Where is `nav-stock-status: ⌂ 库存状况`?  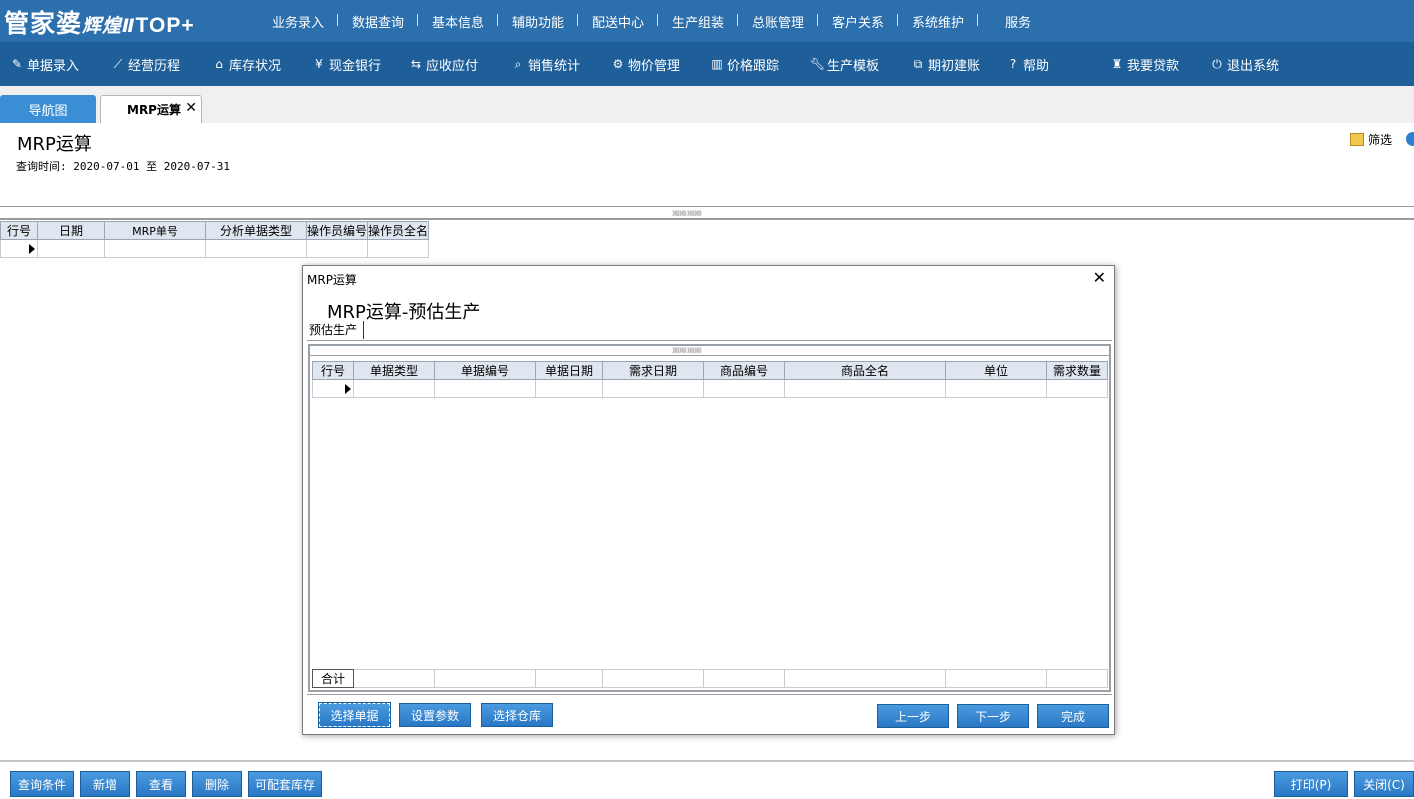
nav-stock-status: ⌂ 库存状况 is located at coordinates (246, 64).